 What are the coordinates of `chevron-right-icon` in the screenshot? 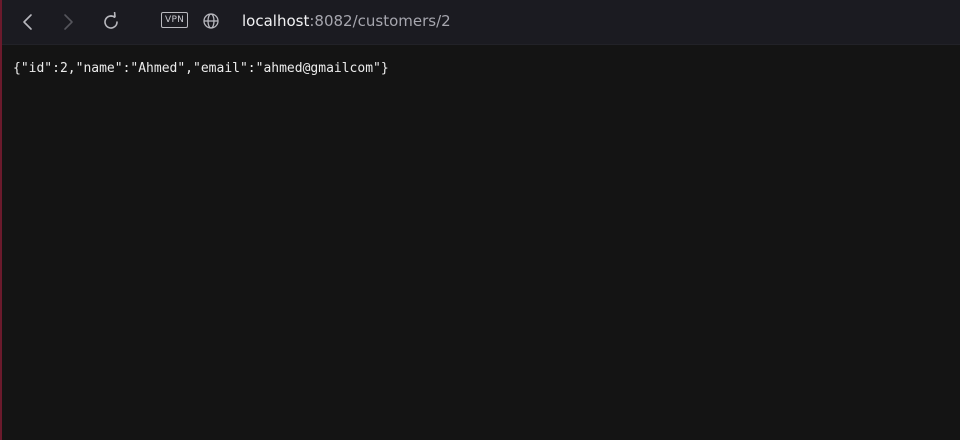 It's located at (68, 22).